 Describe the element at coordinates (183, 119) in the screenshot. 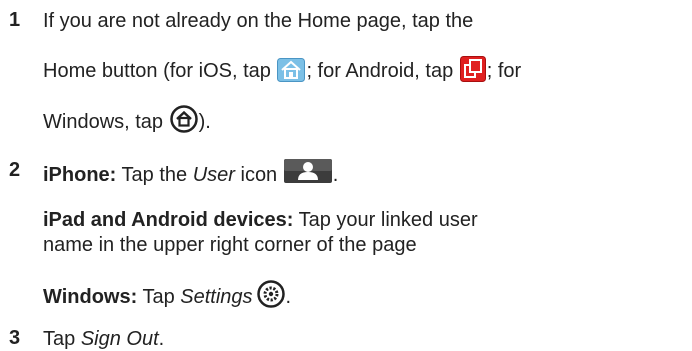

I see `home-windows-icon` at that location.